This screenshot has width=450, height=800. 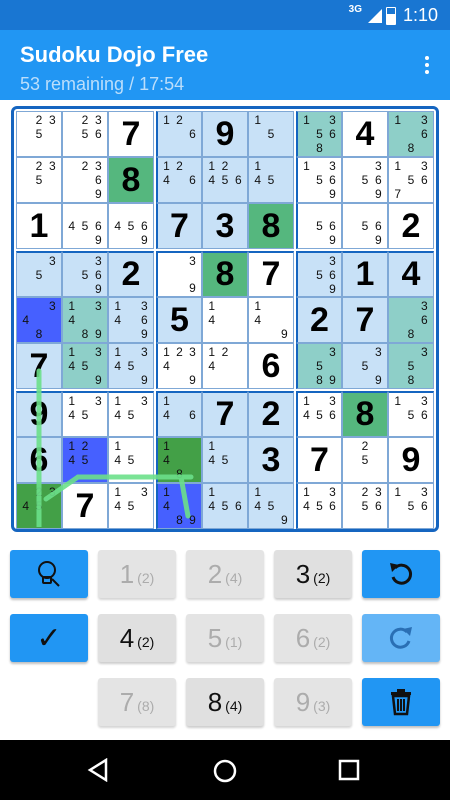 I want to click on sudoku-cell: 3589, so click(x=319, y=366).